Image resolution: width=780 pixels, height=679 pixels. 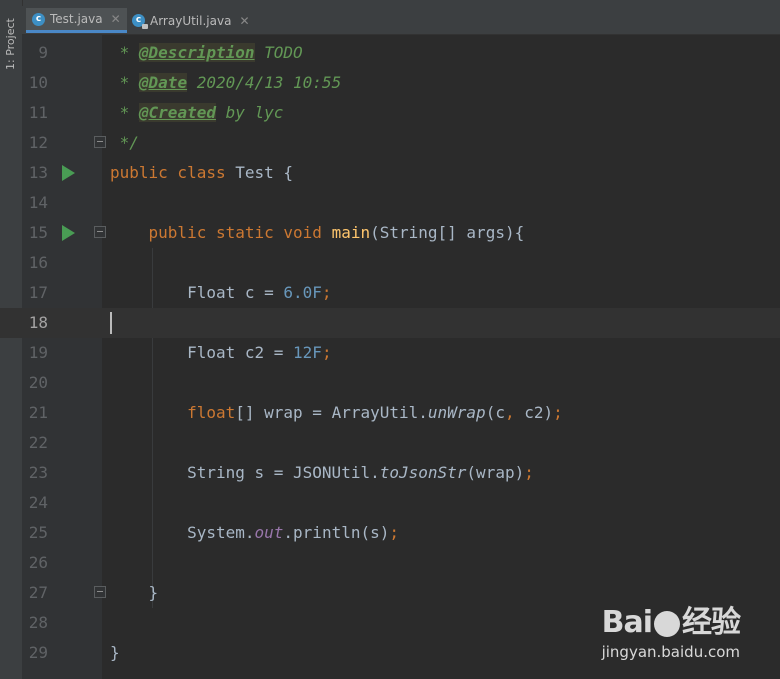 What do you see at coordinates (177, 112) in the screenshot?
I see `javadoc-tag: @Created` at bounding box center [177, 112].